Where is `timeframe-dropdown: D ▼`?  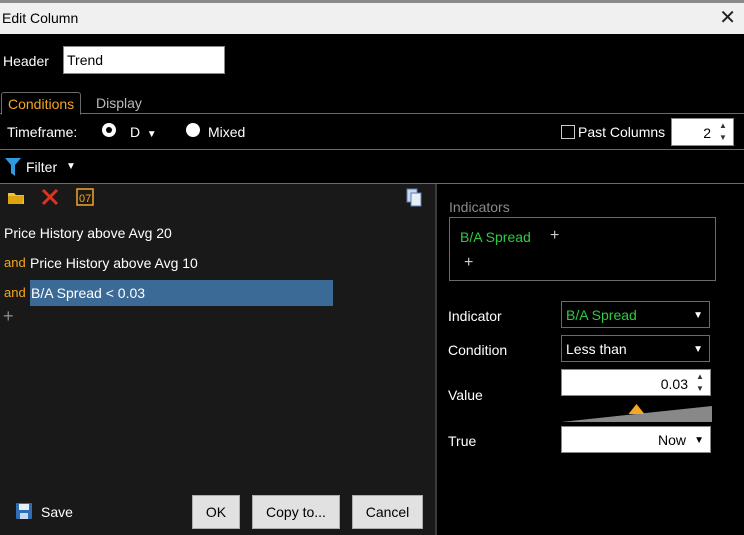 timeframe-dropdown: D ▼ is located at coordinates (143, 132).